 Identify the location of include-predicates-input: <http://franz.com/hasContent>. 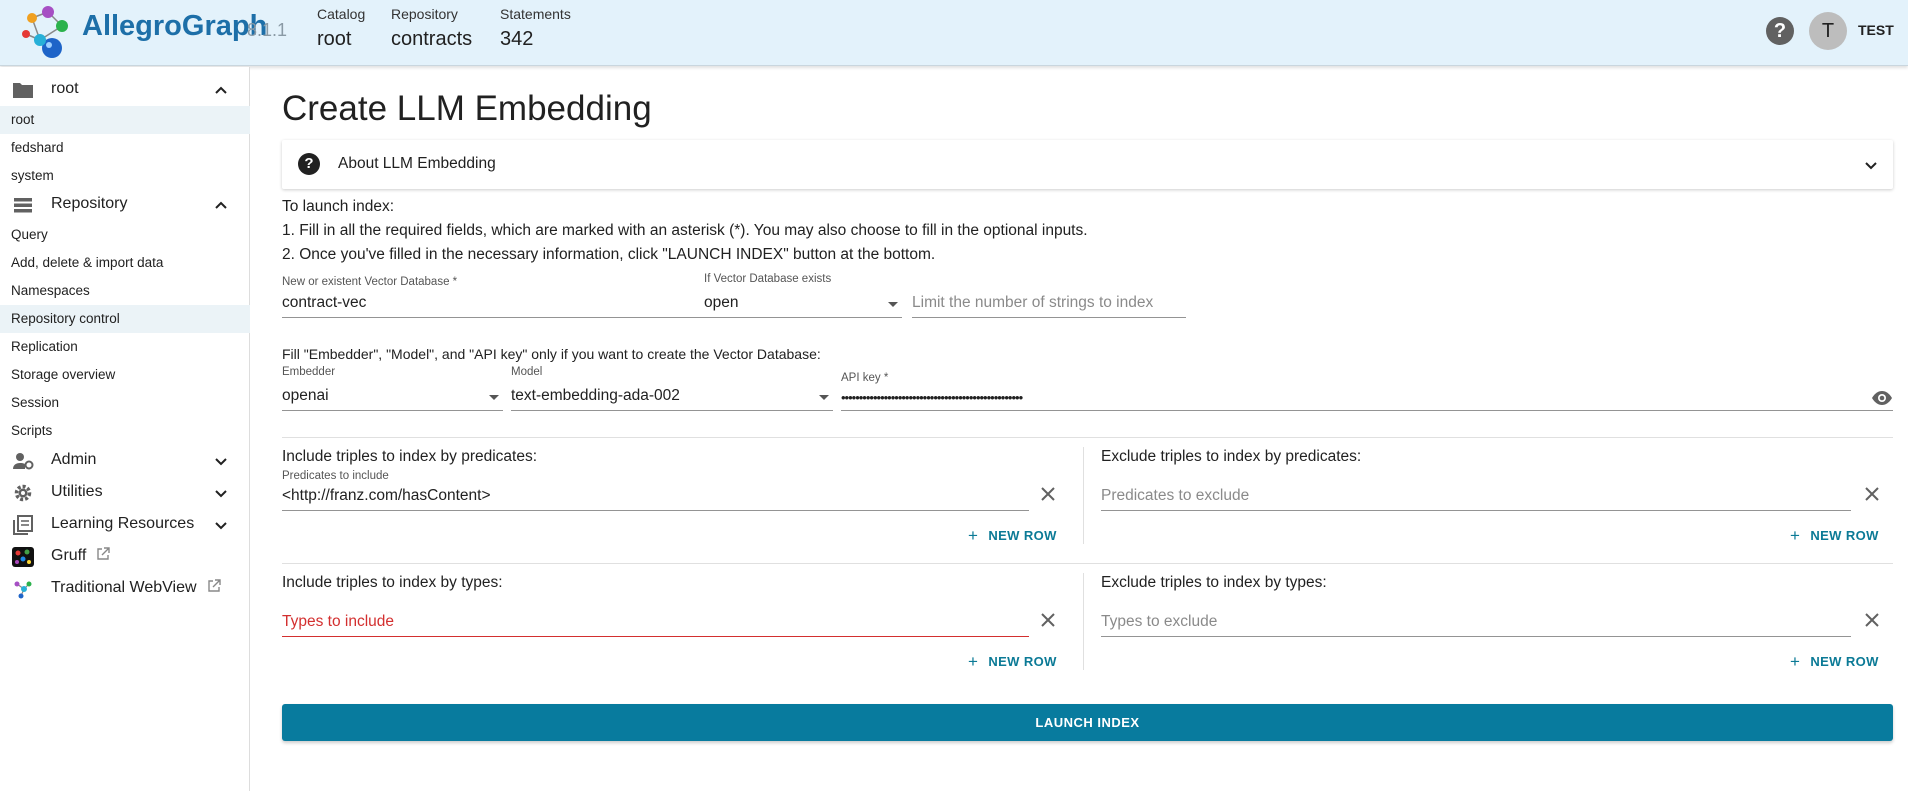
(655, 497).